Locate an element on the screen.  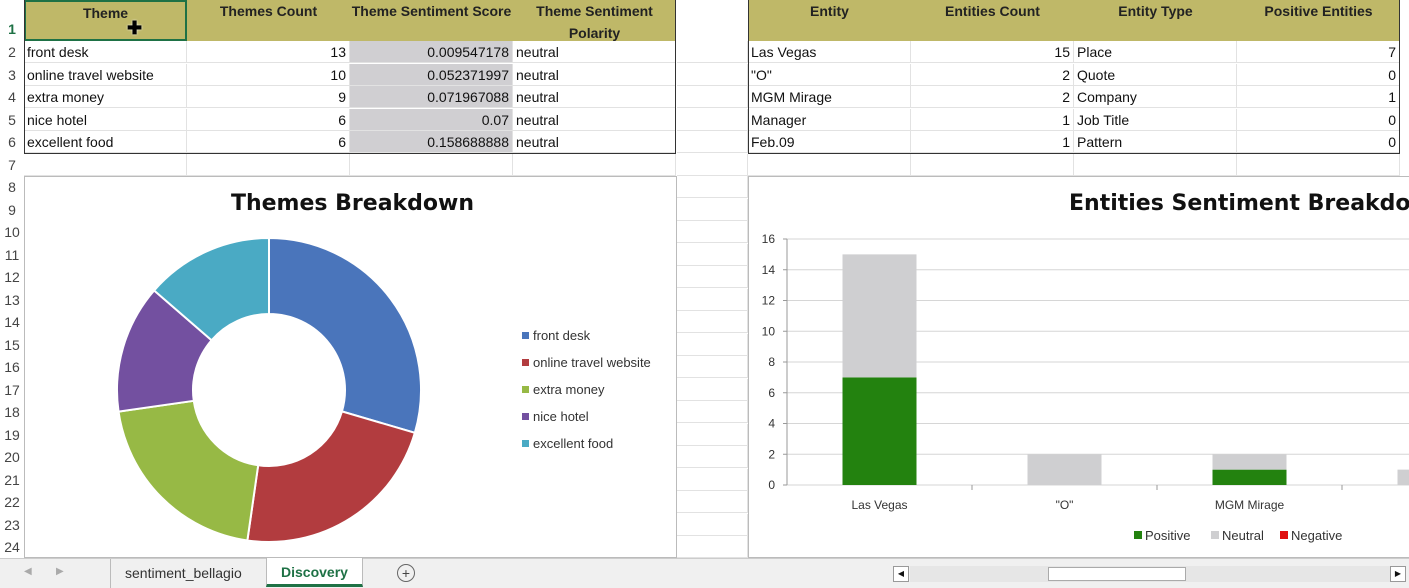
row-header: 20 is located at coordinates (12, 457).